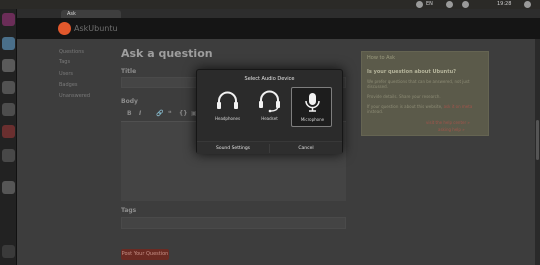 This screenshot has height=265, width=540. I want to click on nav-unanswered: Unanswered, so click(74, 96).